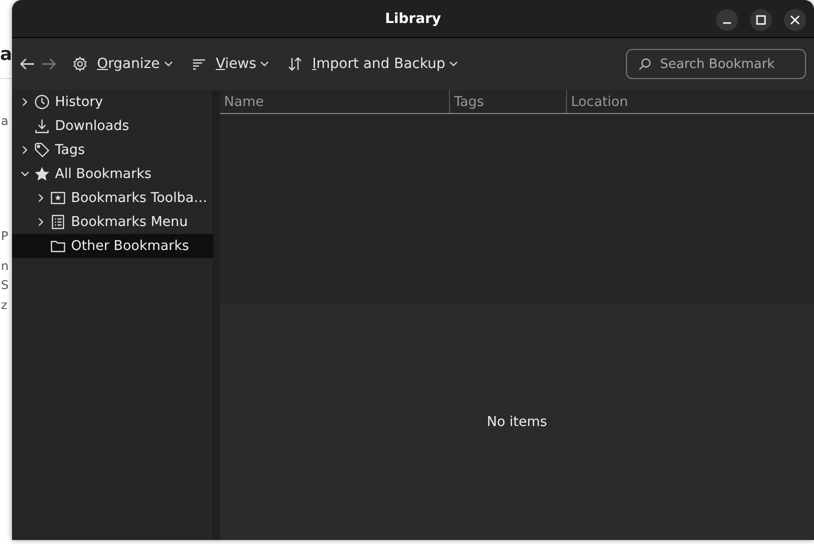  What do you see at coordinates (5, 266) in the screenshot?
I see `page-text: n` at bounding box center [5, 266].